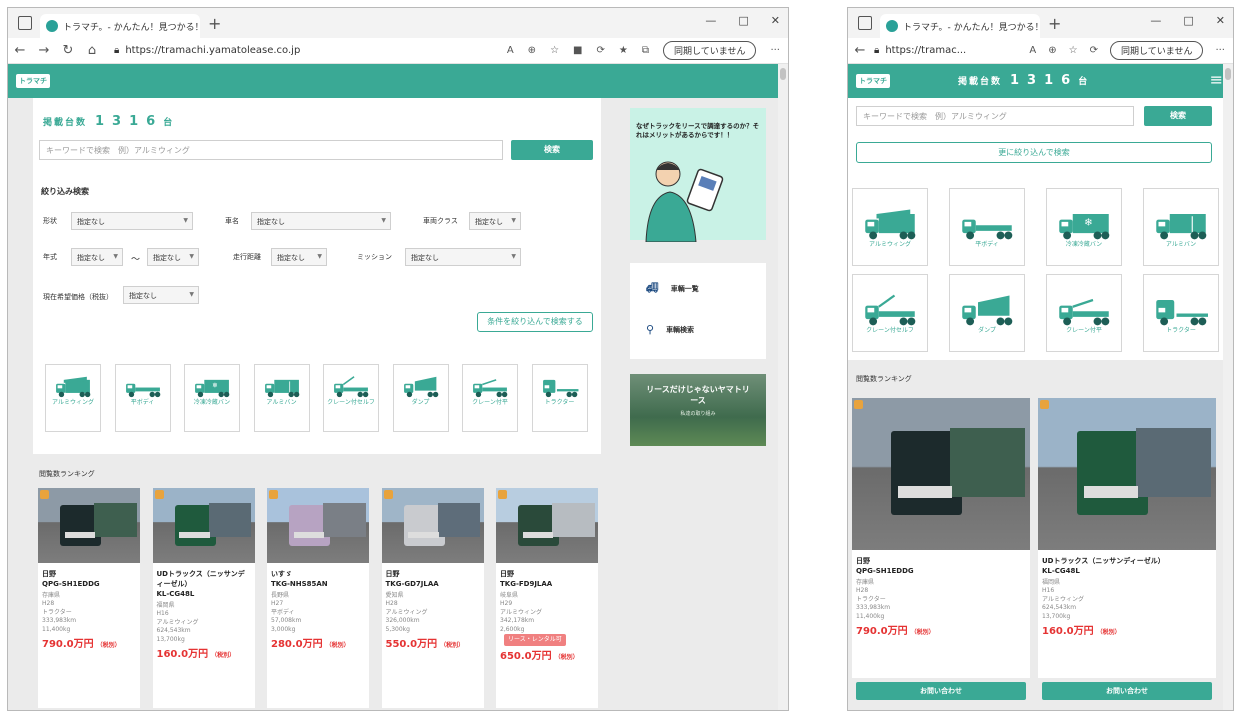 The height and width of the screenshot is (716, 1240). I want to click on class-select: 指定なし, so click(495, 221).